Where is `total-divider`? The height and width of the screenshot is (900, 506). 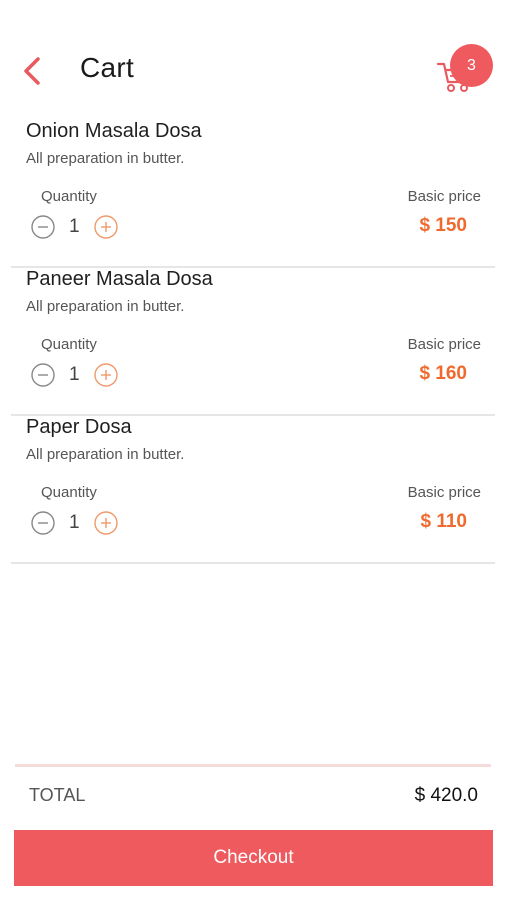 total-divider is located at coordinates (253, 765).